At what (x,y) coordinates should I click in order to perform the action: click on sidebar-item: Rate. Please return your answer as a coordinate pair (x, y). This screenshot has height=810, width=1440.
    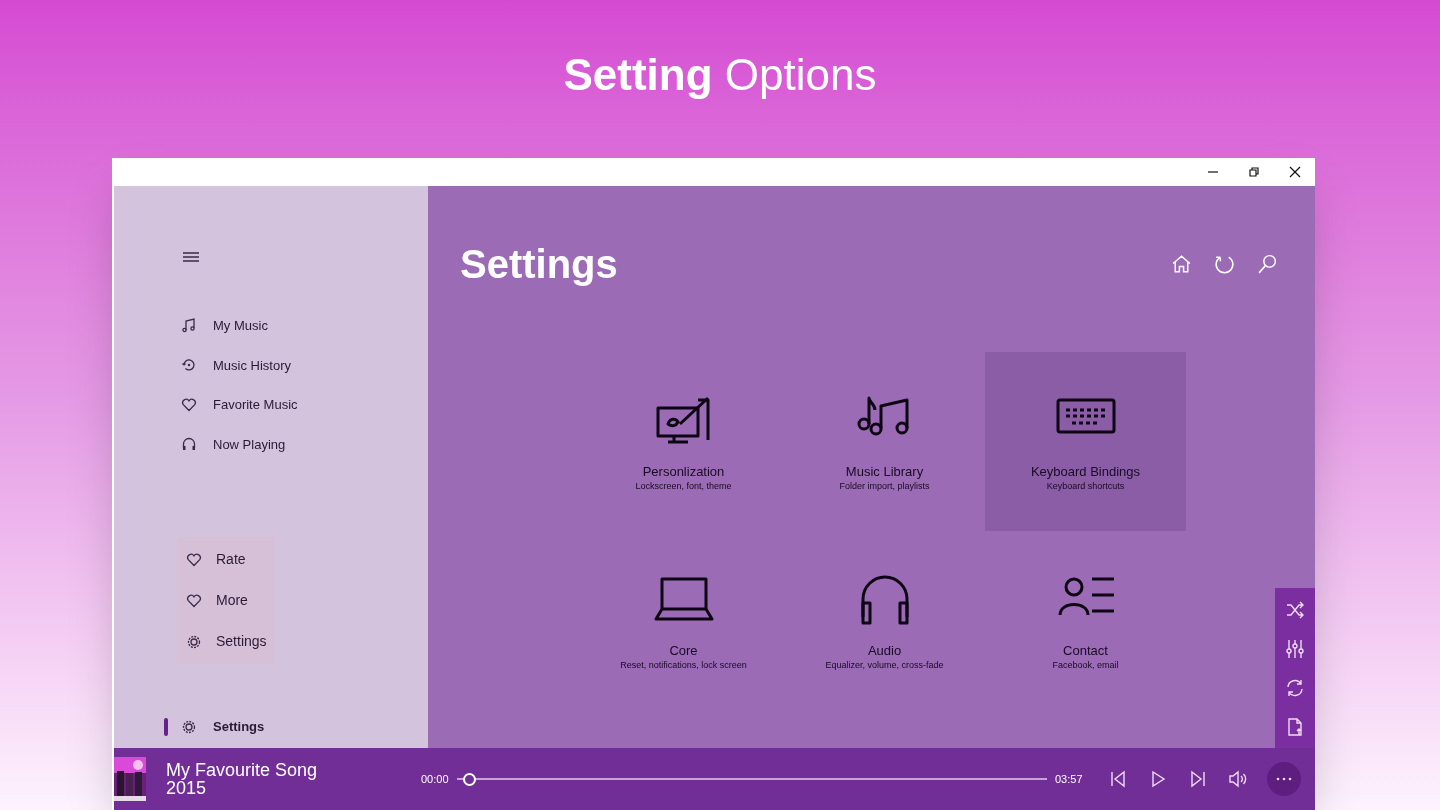
    Looking at the image, I should click on (231, 559).